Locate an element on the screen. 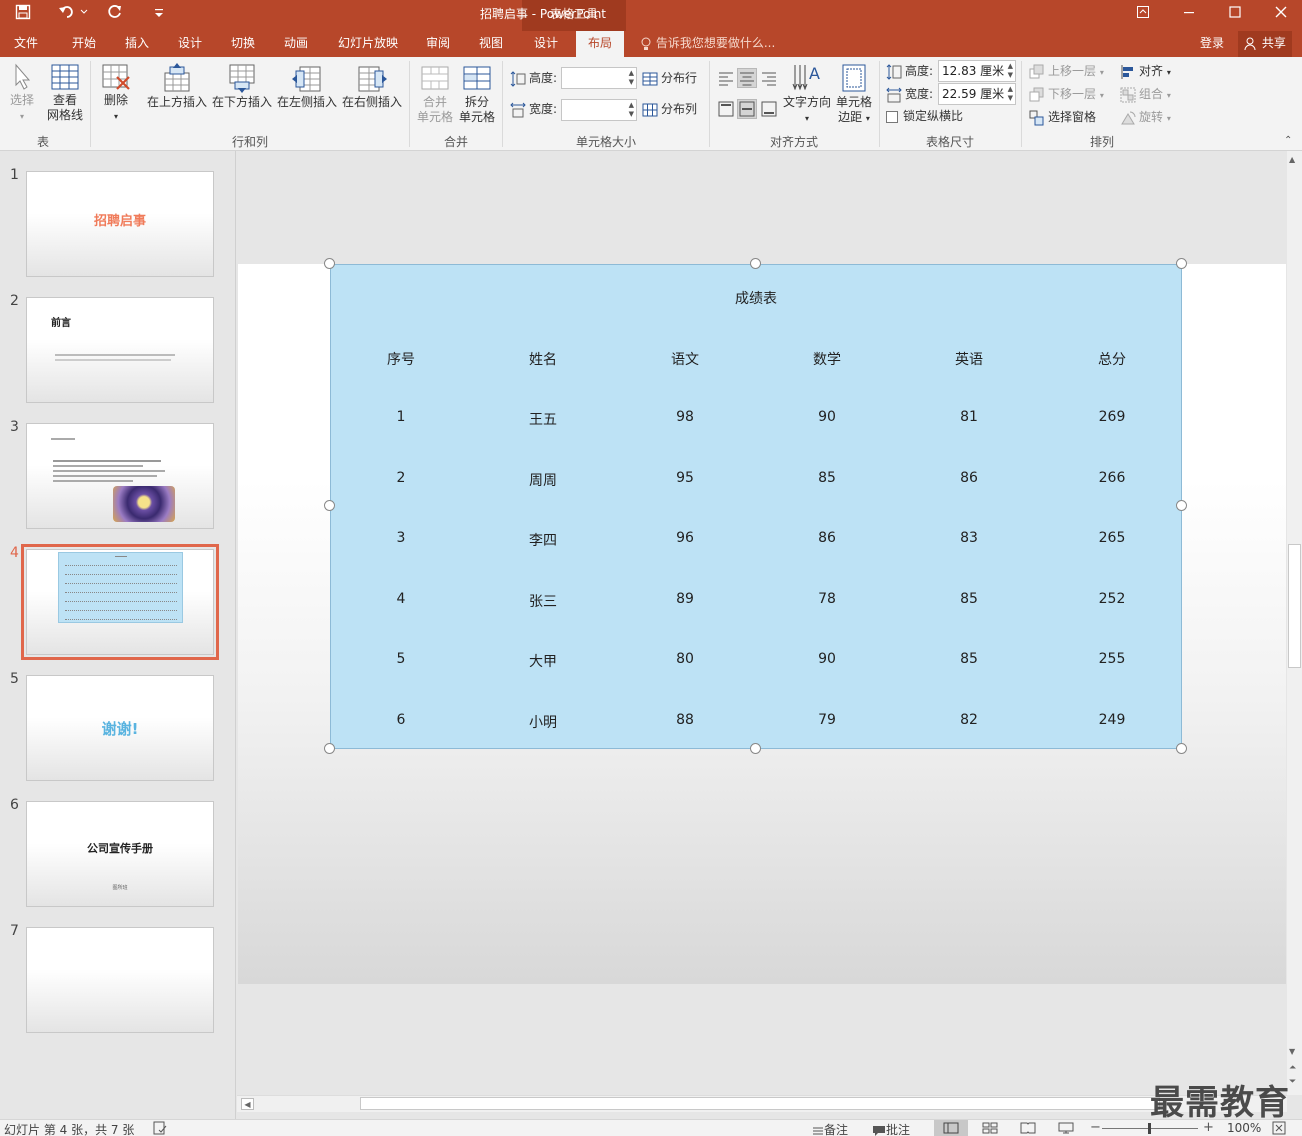 Image resolution: width=1302 pixels, height=1136 pixels. table-cell: 86 is located at coordinates (969, 478).